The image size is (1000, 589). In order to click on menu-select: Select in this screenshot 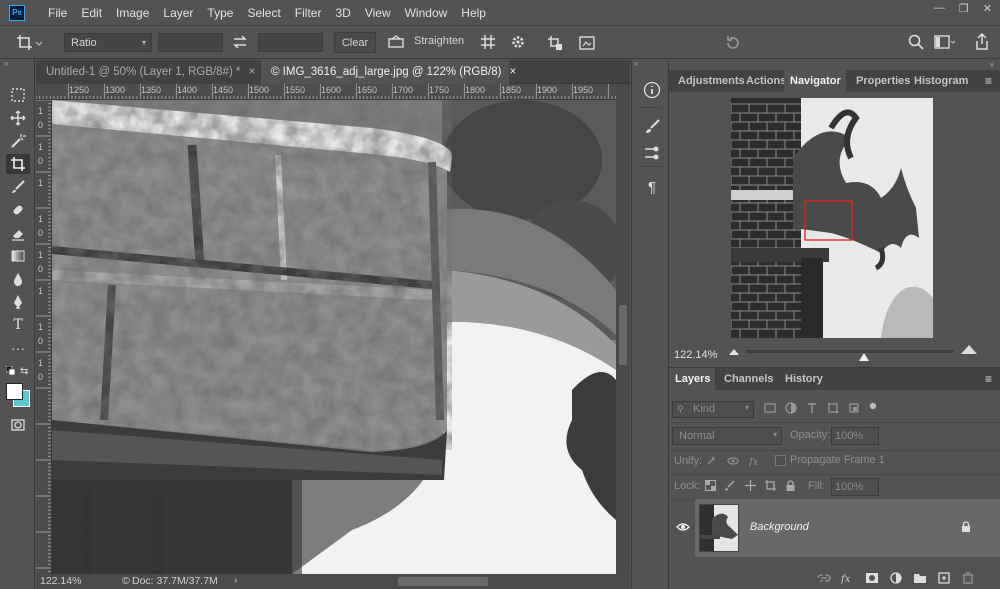, I will do `click(263, 13)`.